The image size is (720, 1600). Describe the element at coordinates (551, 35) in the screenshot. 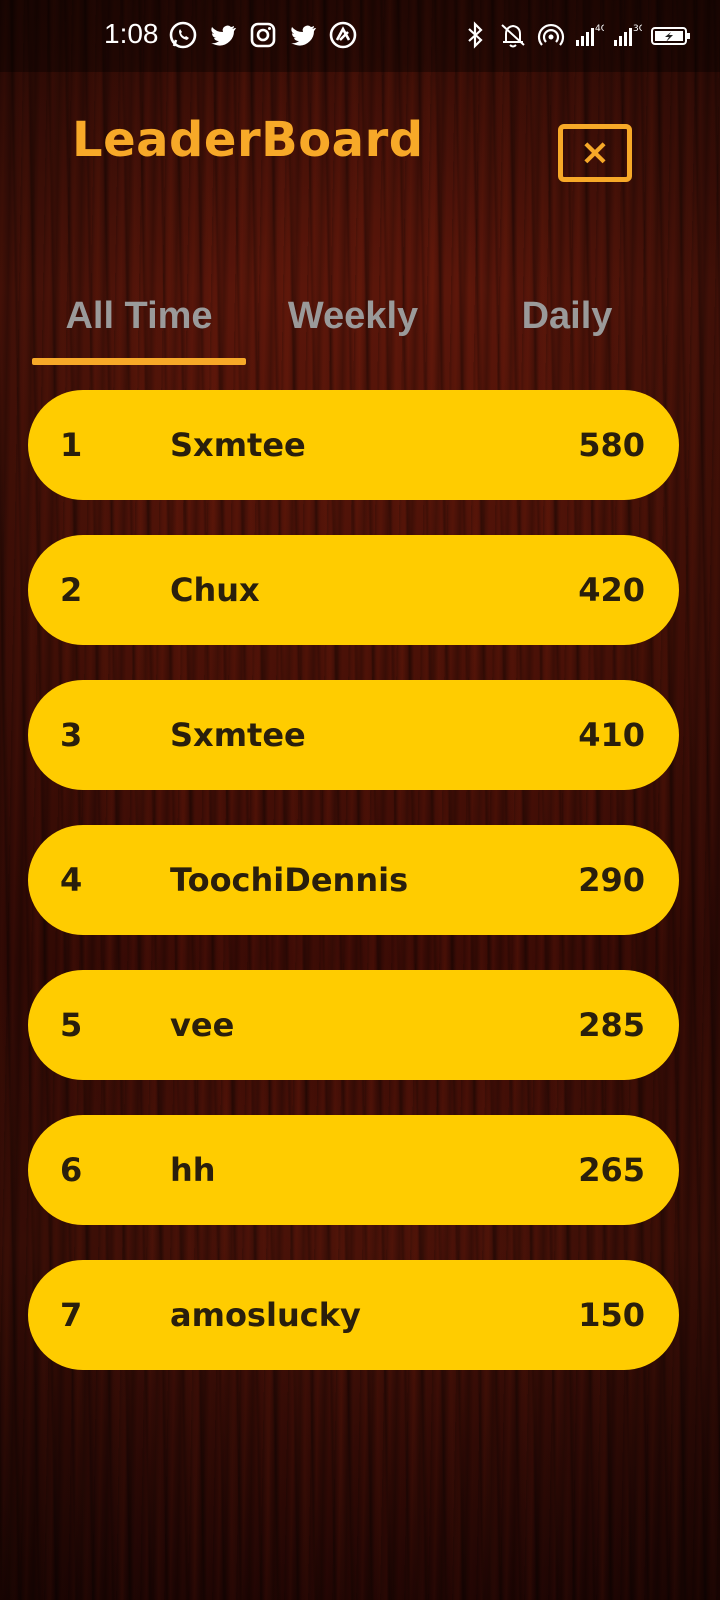

I see `hotspot-icon` at that location.